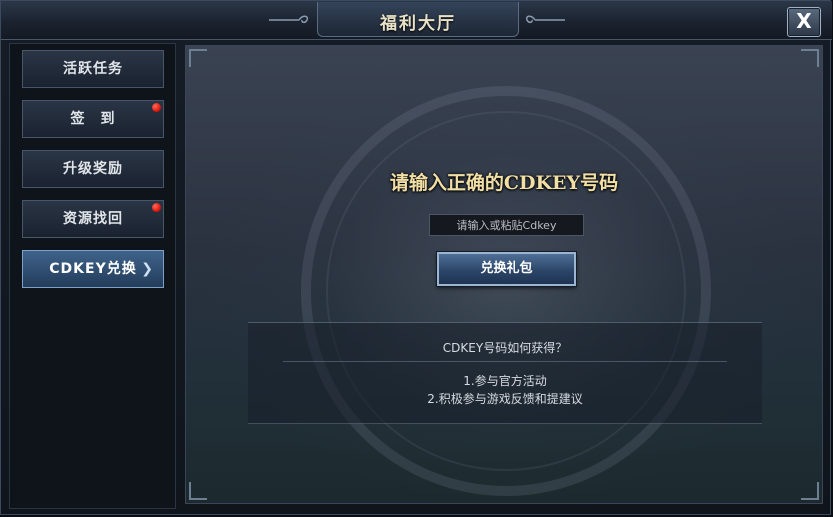 The height and width of the screenshot is (517, 833). I want to click on cdkey-info-box: CDKEY号码如何获得？ 1.参与官方活动 2.积极参与游戏反馈和提建议, so click(505, 373).